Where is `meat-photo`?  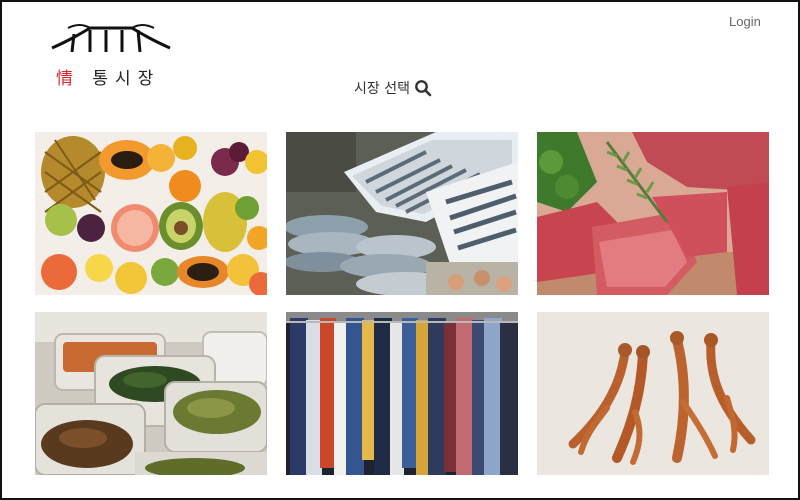 meat-photo is located at coordinates (653, 213).